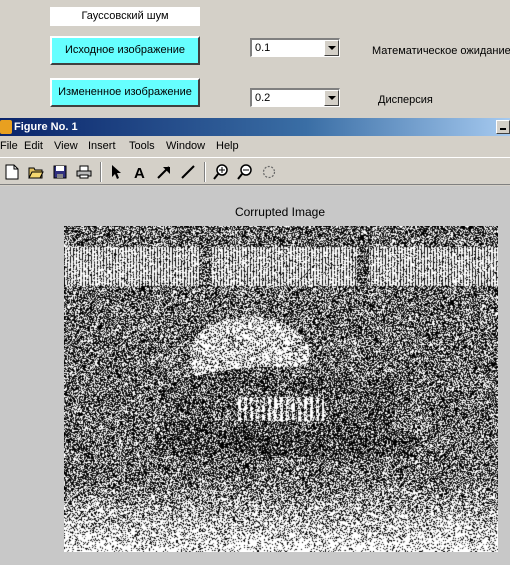  I want to click on original-image-button: Исходное изображение, so click(125, 50).